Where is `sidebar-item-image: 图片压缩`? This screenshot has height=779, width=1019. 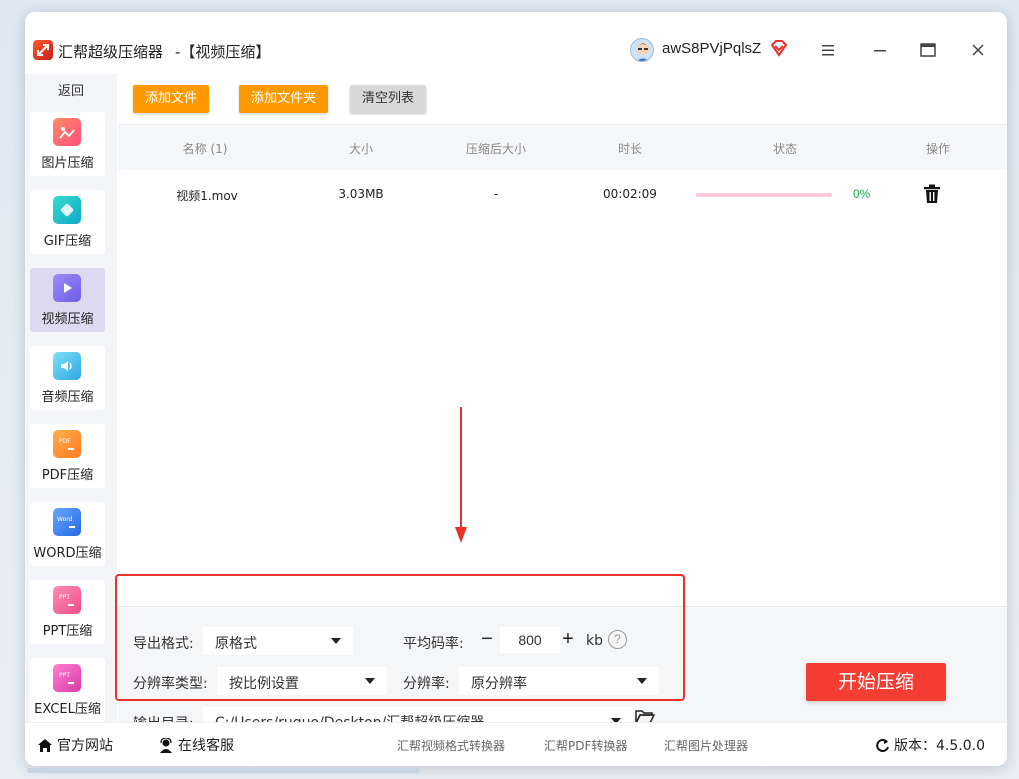 sidebar-item-image: 图片压缩 is located at coordinates (67, 144).